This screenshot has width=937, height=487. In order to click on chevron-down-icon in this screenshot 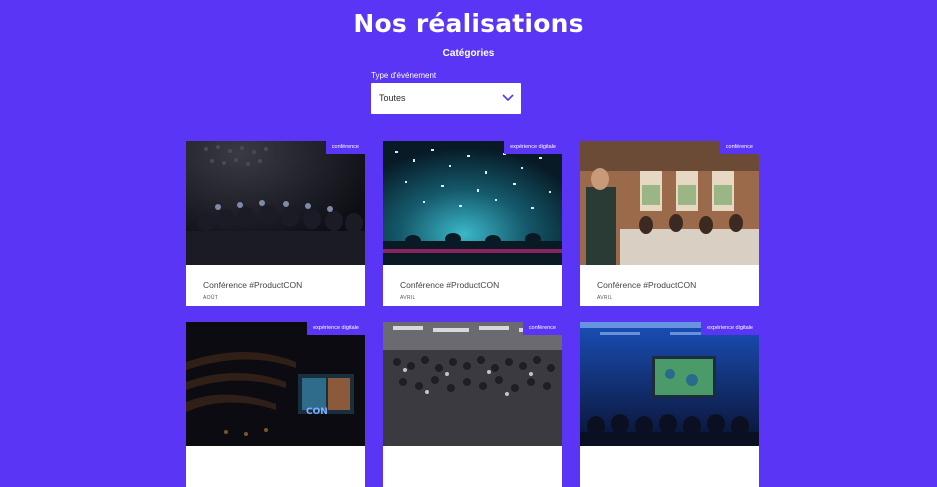, I will do `click(508, 98)`.